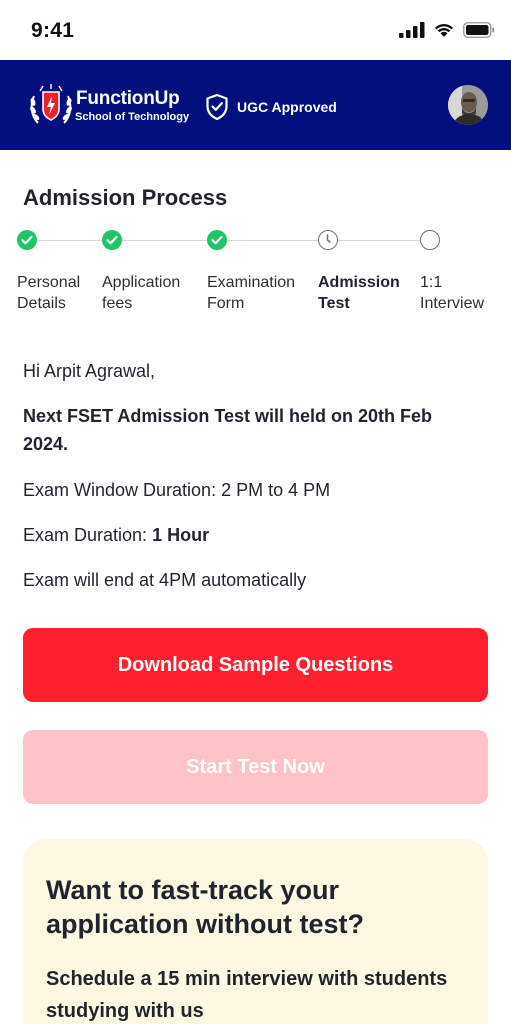 This screenshot has height=1024, width=511. What do you see at coordinates (217, 240) in the screenshot?
I see `step-3-completed-icon` at bounding box center [217, 240].